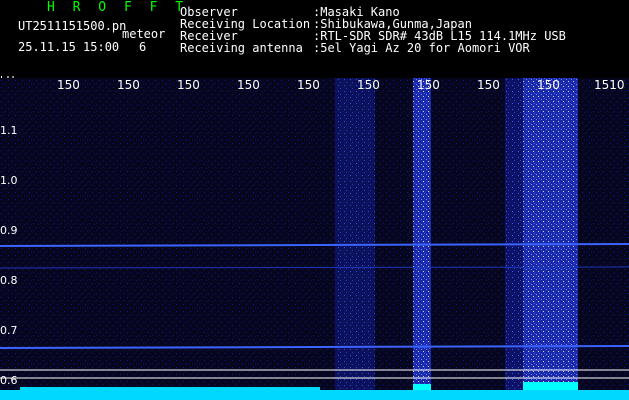 The width and height of the screenshot is (629, 400). Describe the element at coordinates (9, 230) in the screenshot. I see `y-tick-label: 0.9` at that location.